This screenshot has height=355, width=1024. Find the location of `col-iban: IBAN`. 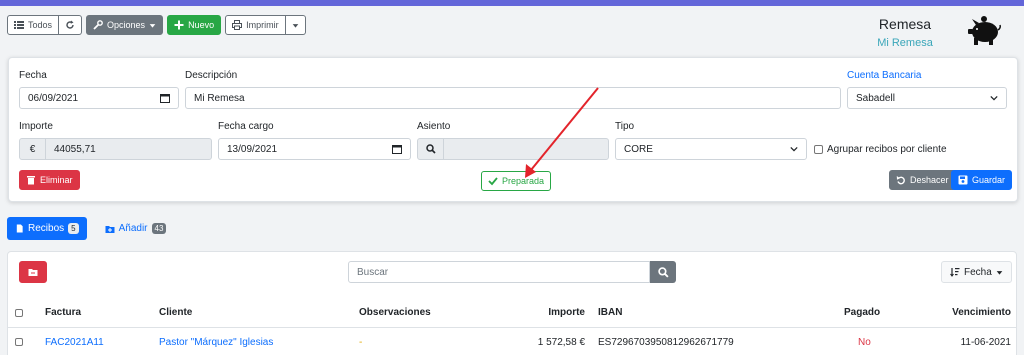

col-iban: IBAN is located at coordinates (610, 312).